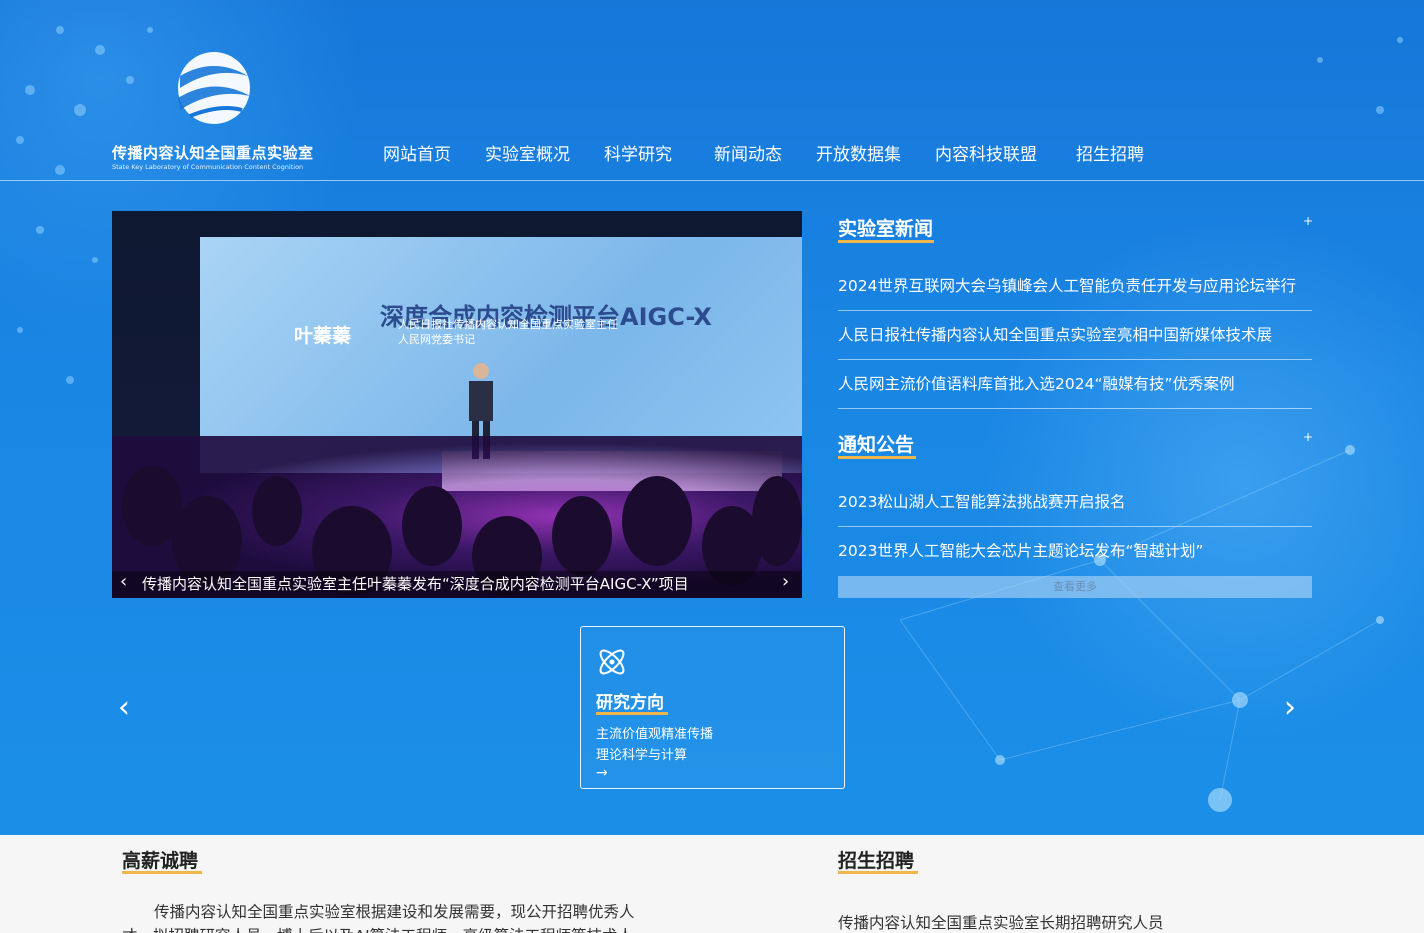  I want to click on main-nav: 网站首页 实验室概况 科学研究 新闻动态 开放数据集 内容科技联盟 招生招聘, so click(763, 155).